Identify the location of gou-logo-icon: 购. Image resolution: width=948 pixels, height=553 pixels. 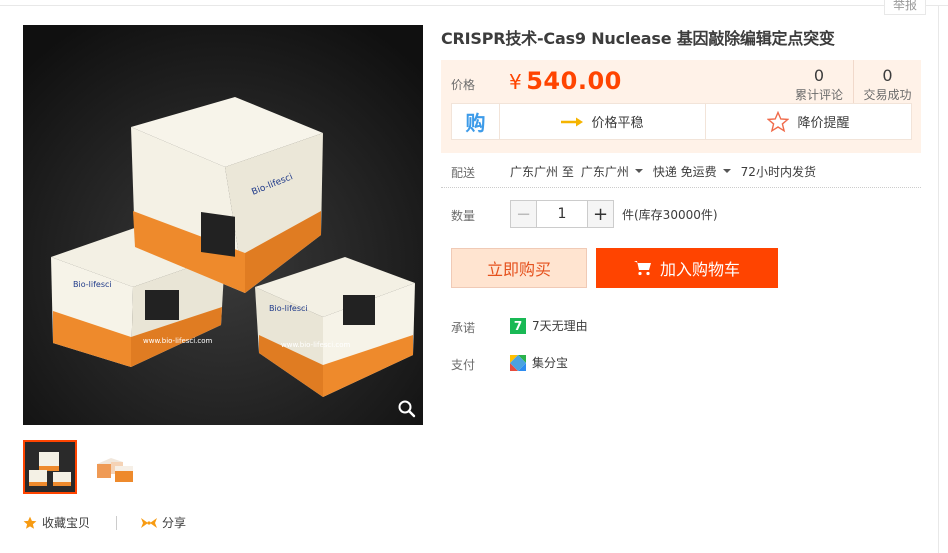
(476, 121).